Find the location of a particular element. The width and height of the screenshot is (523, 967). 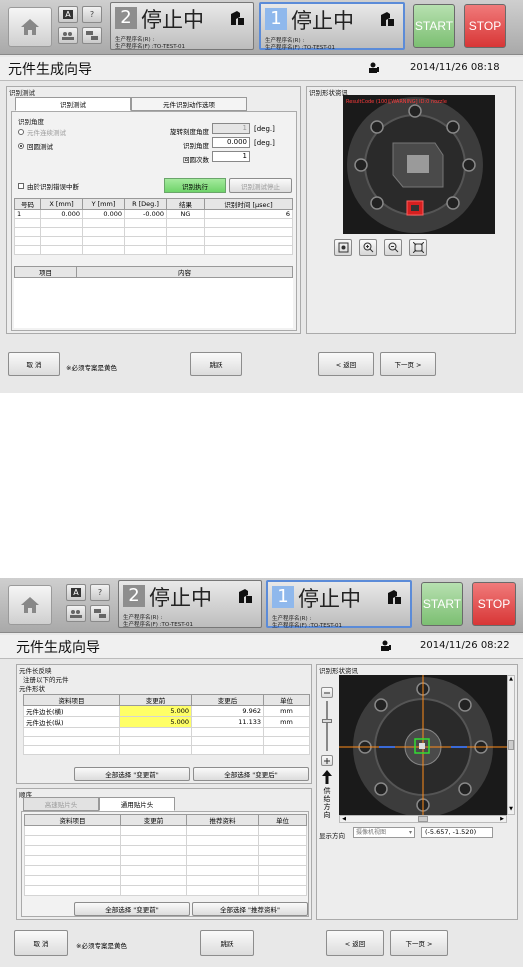

cell: 0.000 is located at coordinates (61, 214).